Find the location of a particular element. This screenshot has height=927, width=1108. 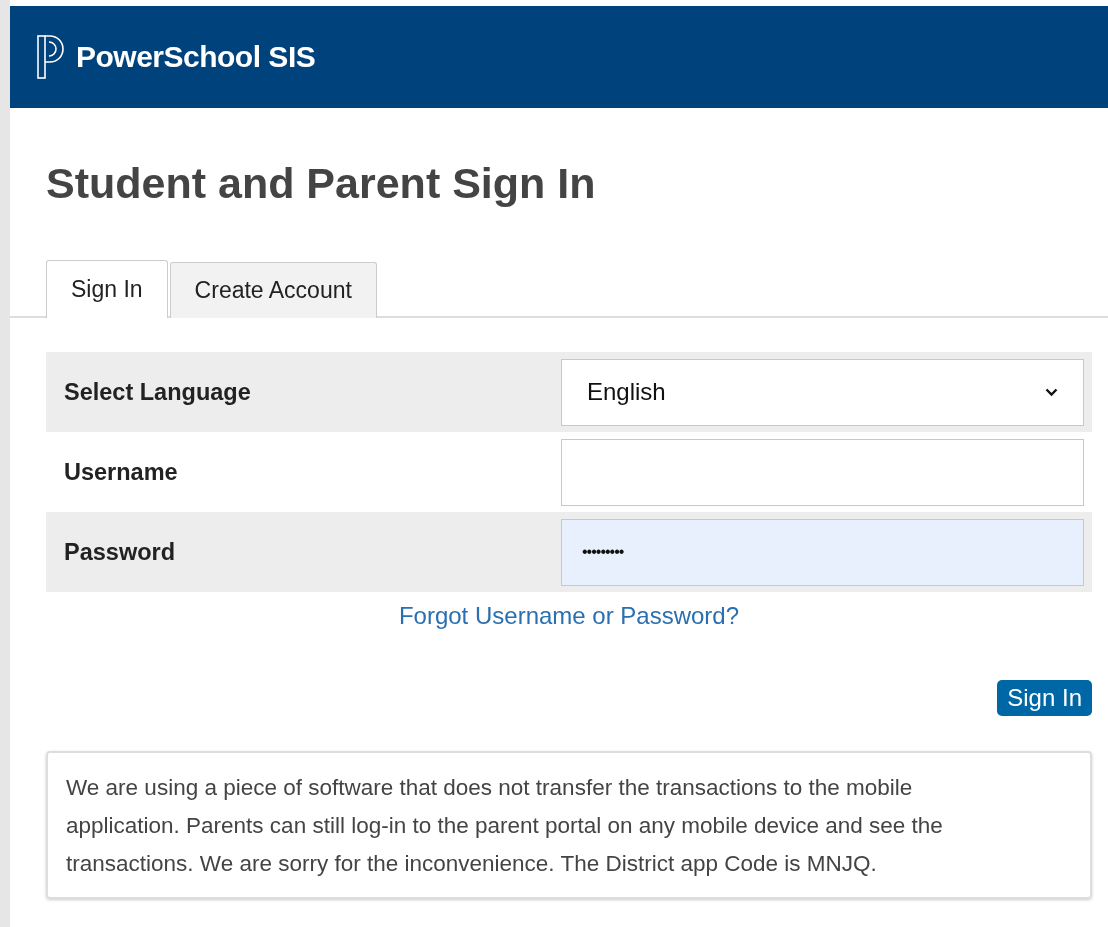

app-title: PowerSchool SIS is located at coordinates (196, 57).